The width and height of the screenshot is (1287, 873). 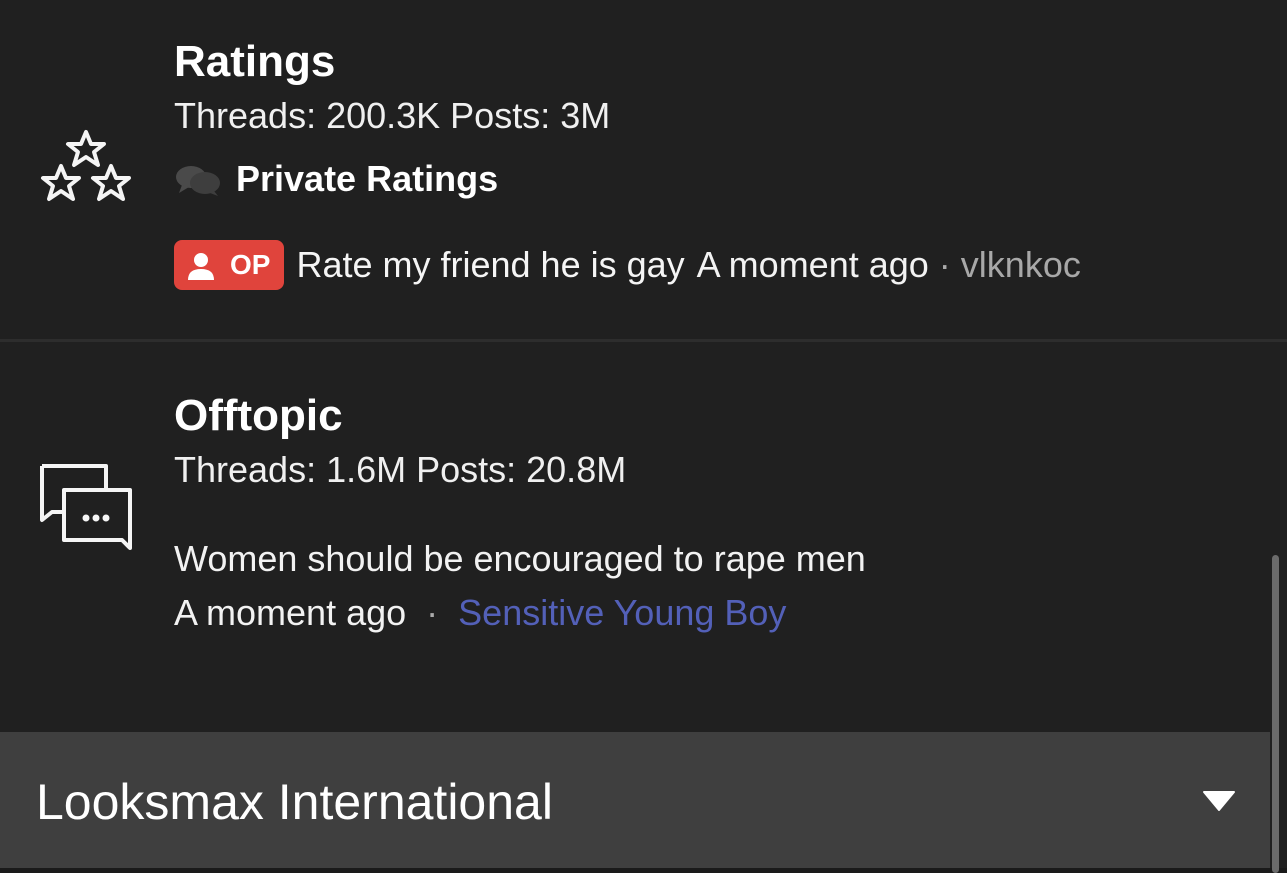 What do you see at coordinates (1219, 801) in the screenshot?
I see `chevron-down-icon` at bounding box center [1219, 801].